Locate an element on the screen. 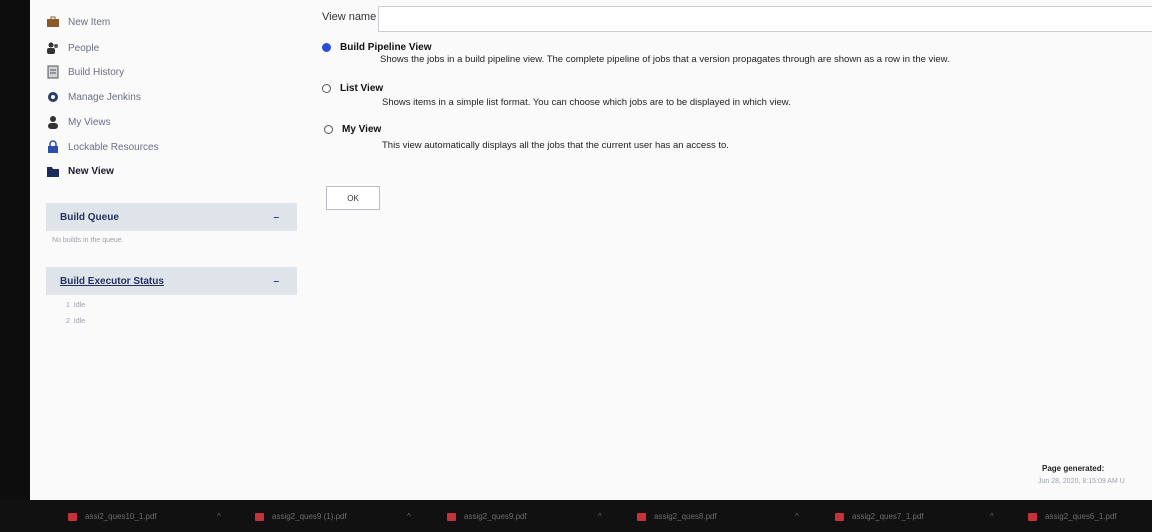 This screenshot has height=532, width=1152. lock-icon is located at coordinates (53, 146).